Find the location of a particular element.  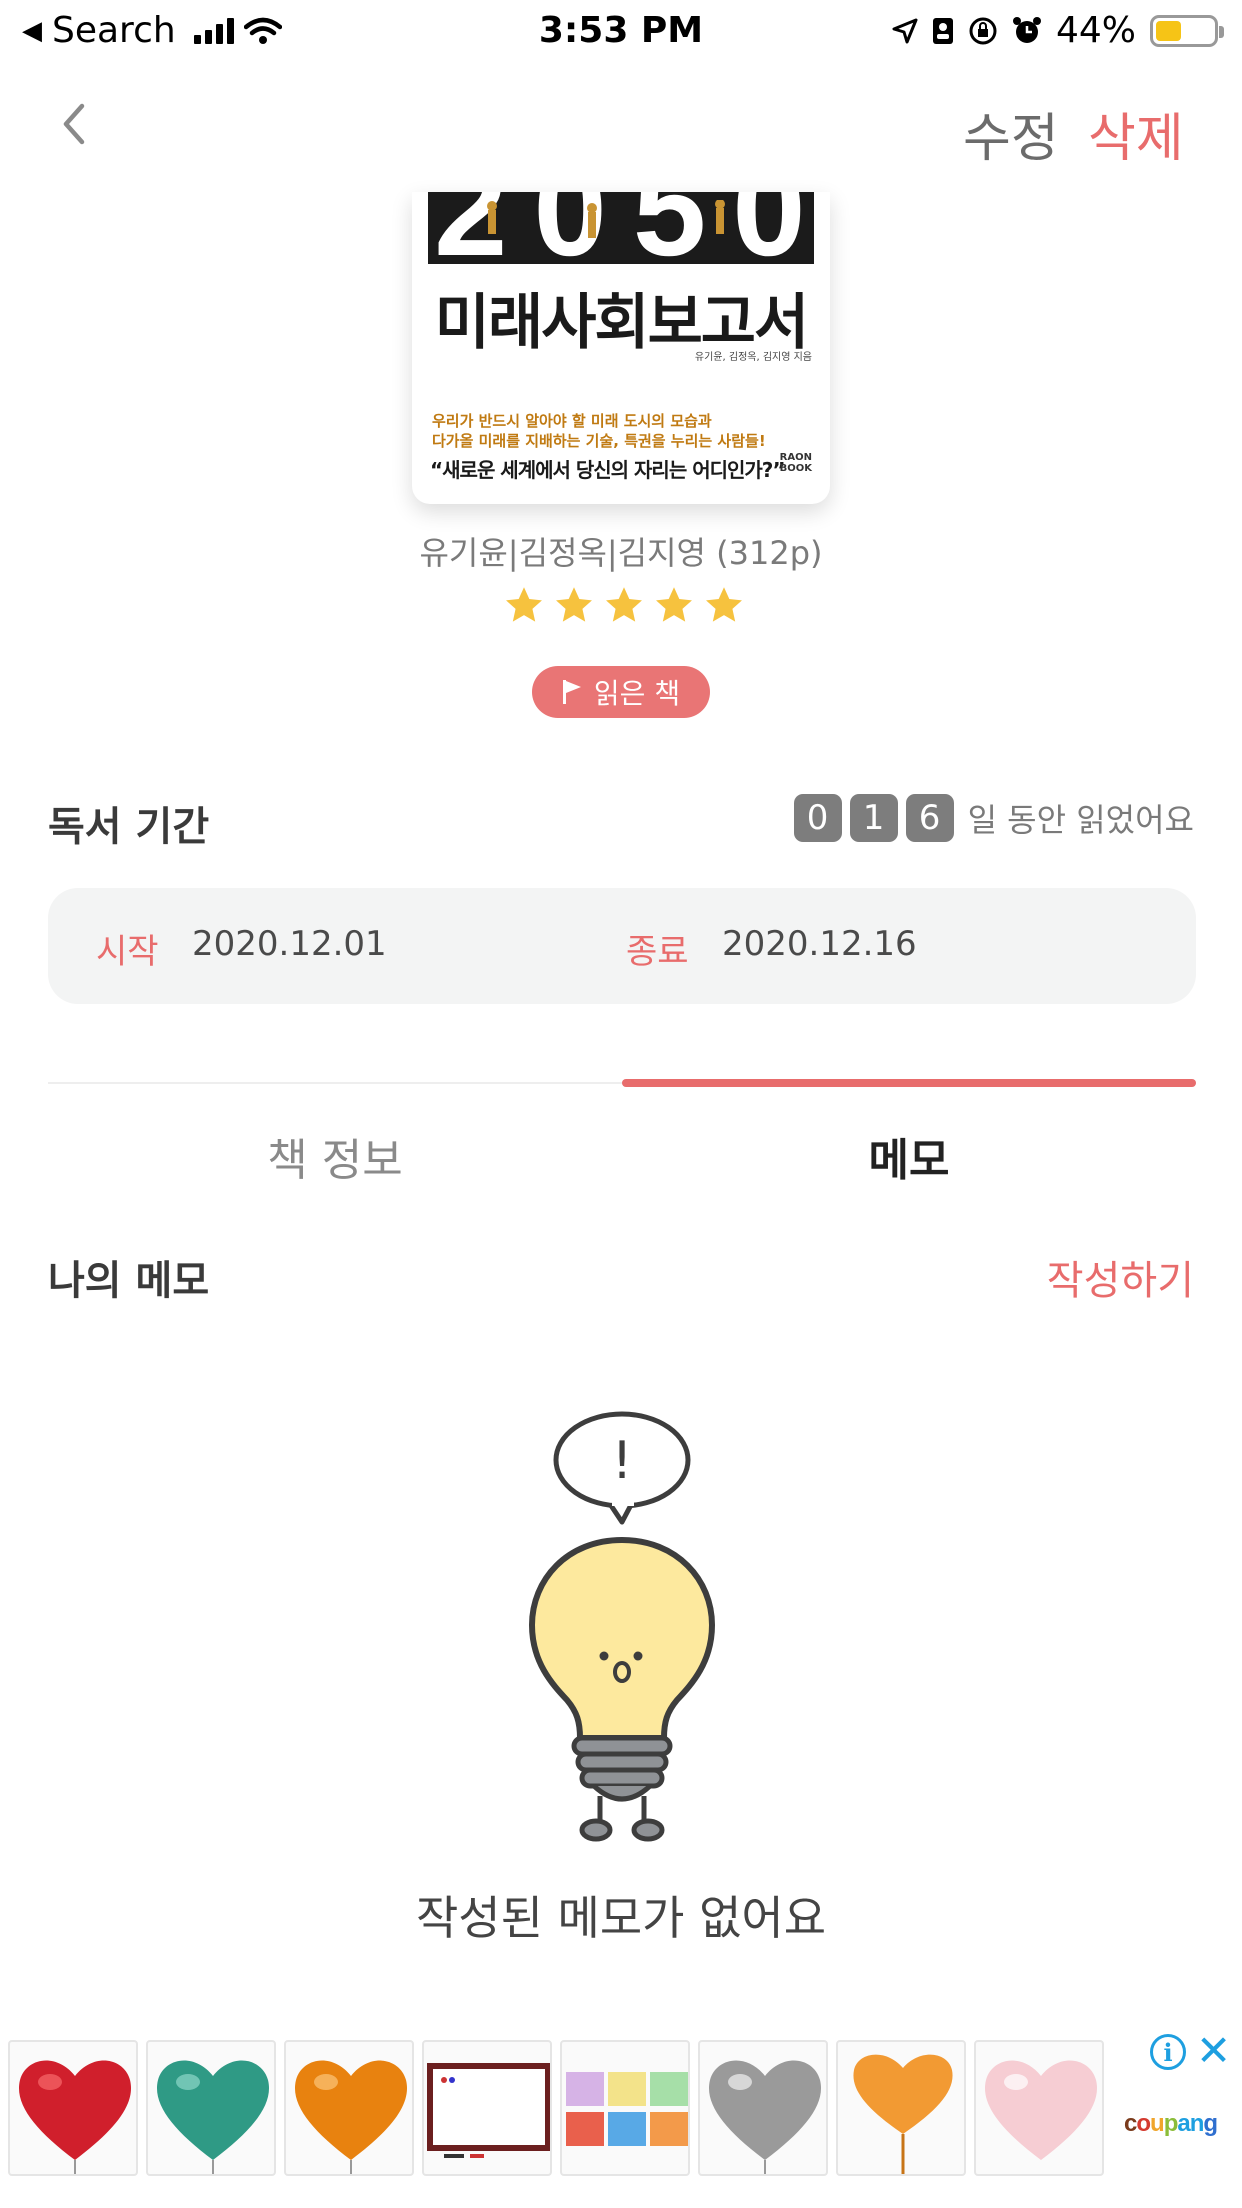

cover-tagline-1: 우리가 반드시 알아야 할 미래 도시의 모습과 is located at coordinates (572, 421).